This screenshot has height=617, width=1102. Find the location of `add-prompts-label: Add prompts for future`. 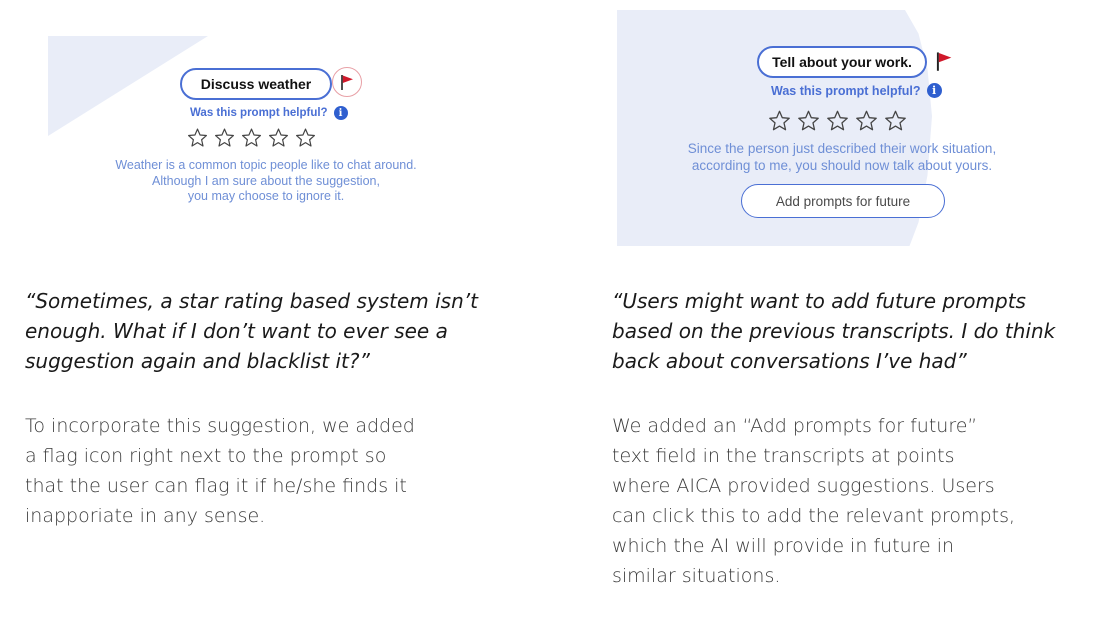

add-prompts-label: Add prompts for future is located at coordinates (843, 201).